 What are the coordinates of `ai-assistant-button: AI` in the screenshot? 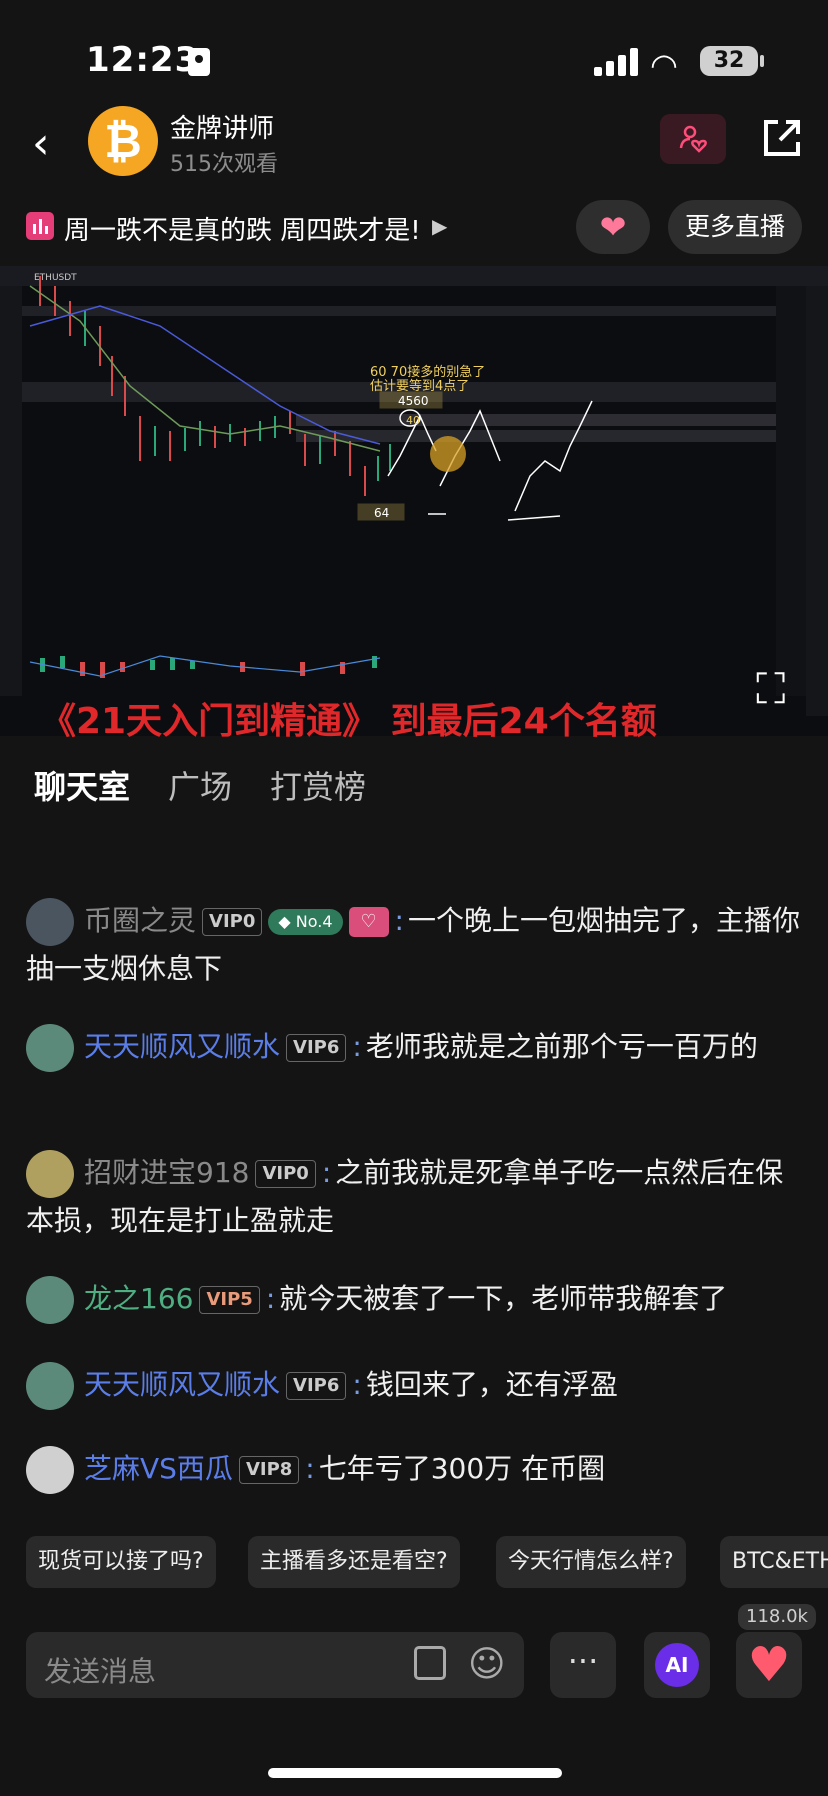 It's located at (677, 1665).